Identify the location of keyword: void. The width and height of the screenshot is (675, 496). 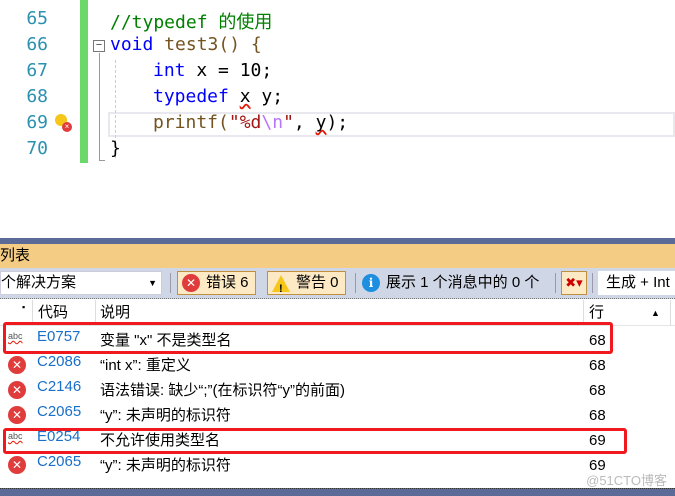
(132, 44).